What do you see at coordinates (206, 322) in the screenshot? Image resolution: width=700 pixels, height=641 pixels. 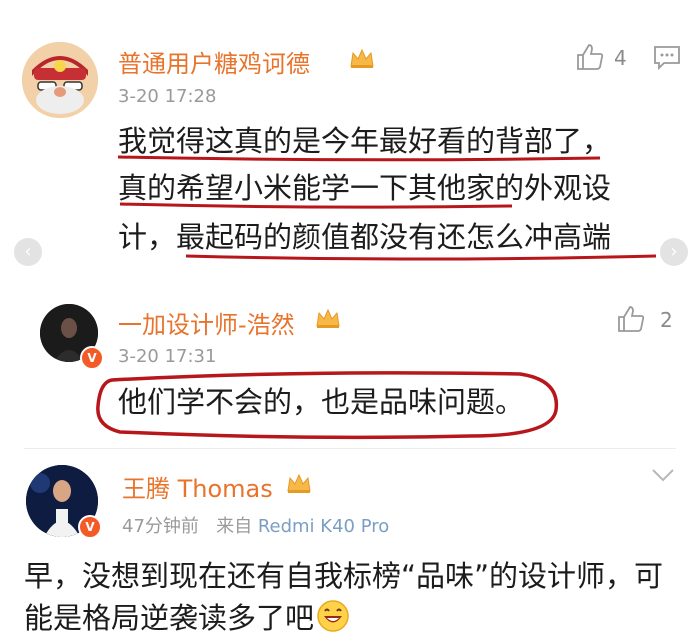 I see `username: 一加设计师-浩然` at bounding box center [206, 322].